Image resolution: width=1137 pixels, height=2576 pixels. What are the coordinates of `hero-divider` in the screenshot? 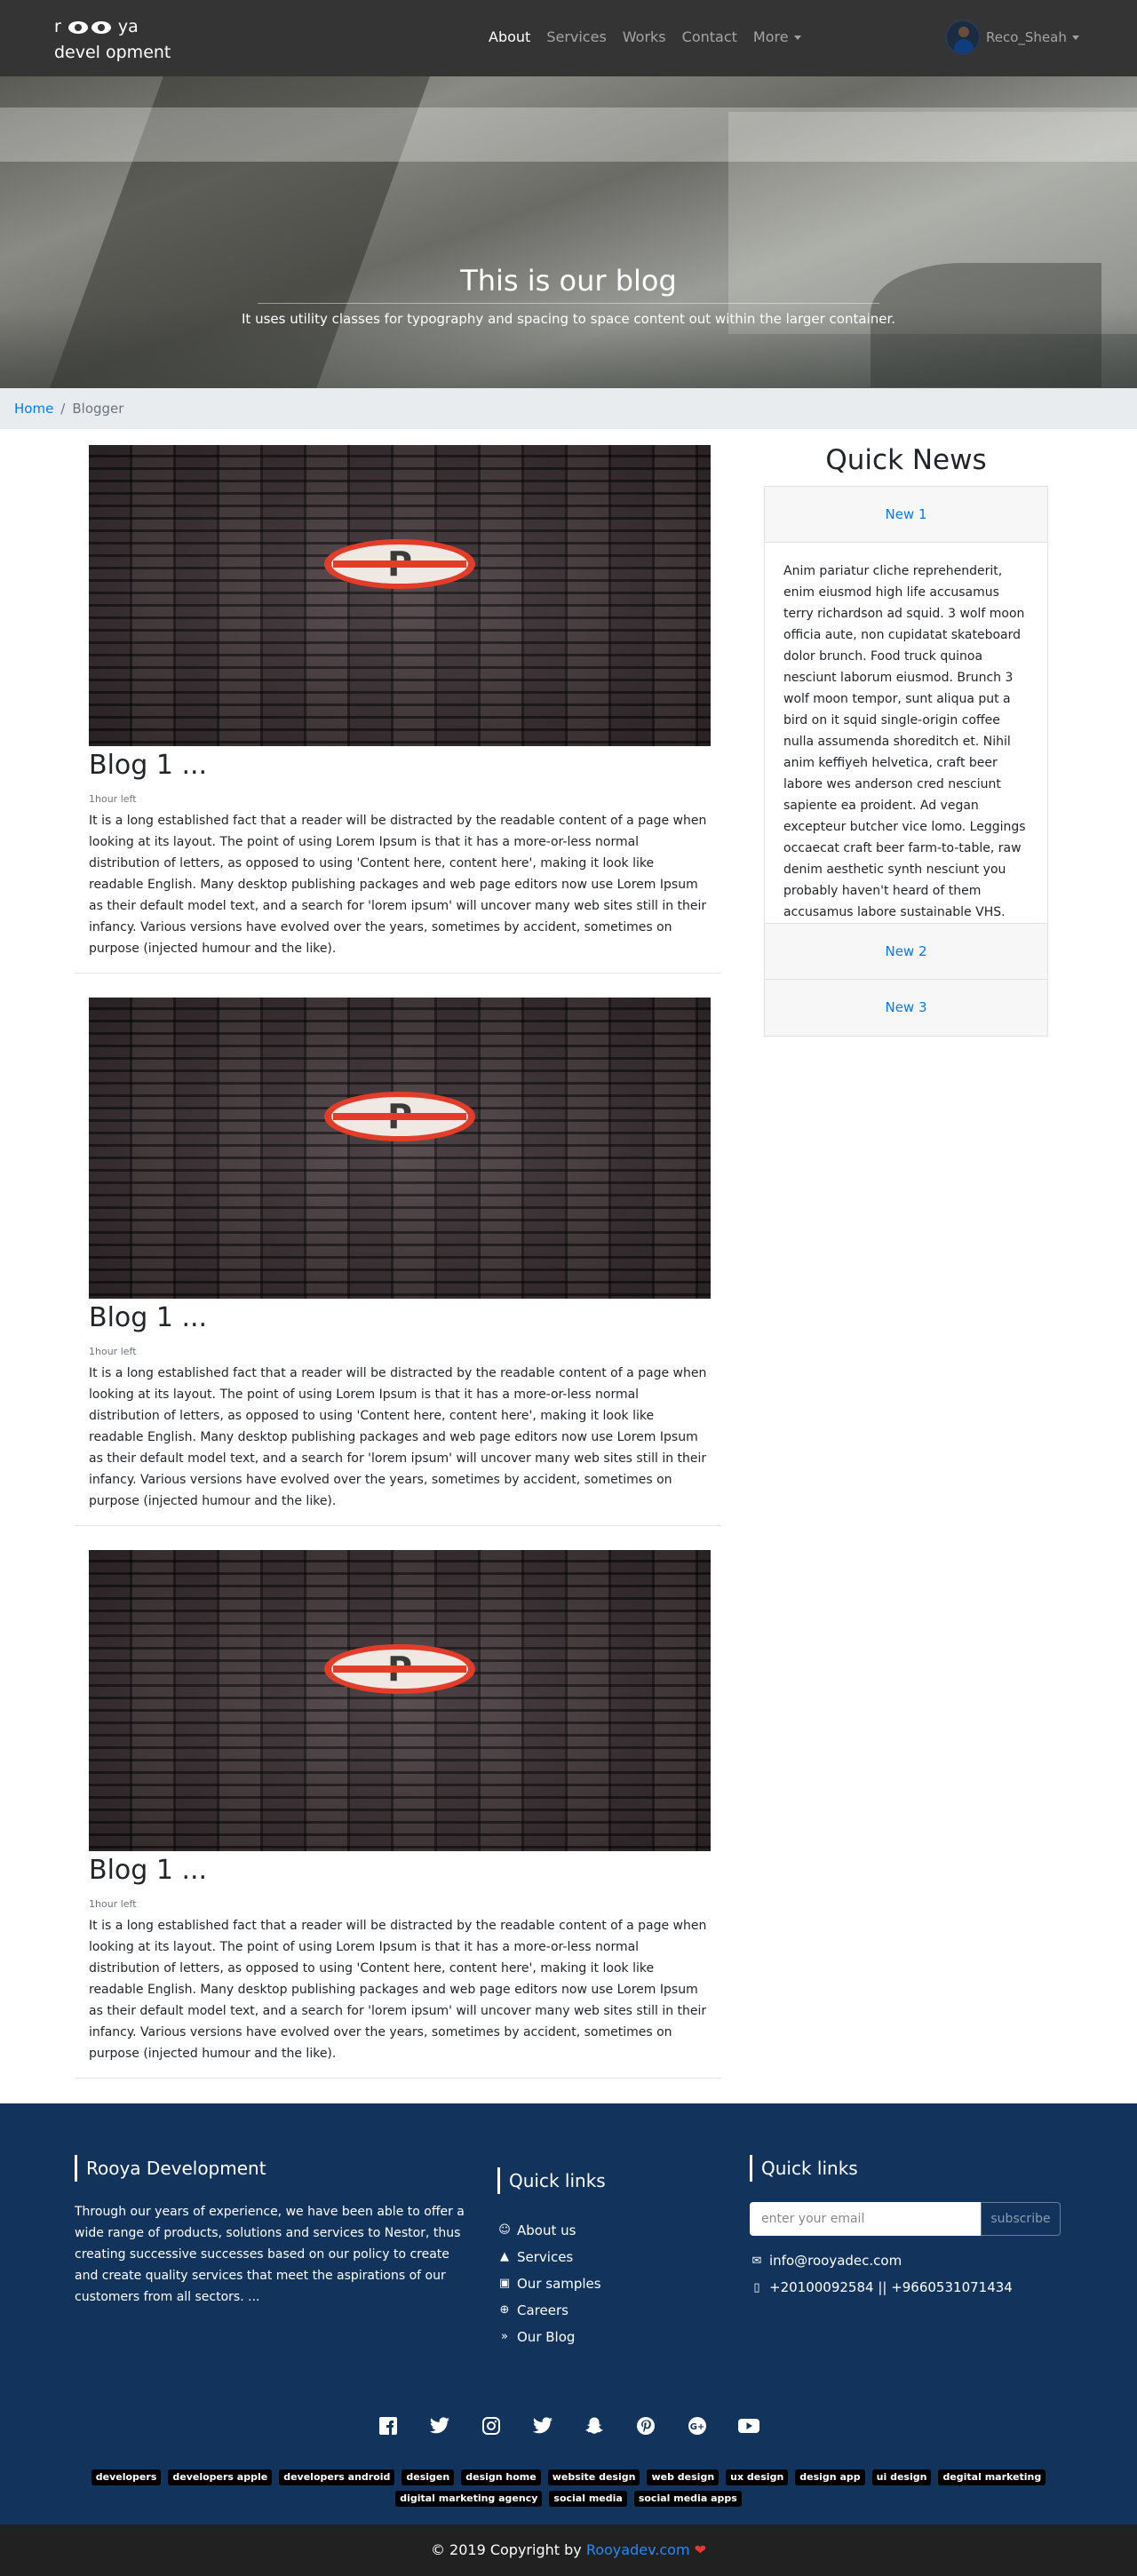 It's located at (569, 303).